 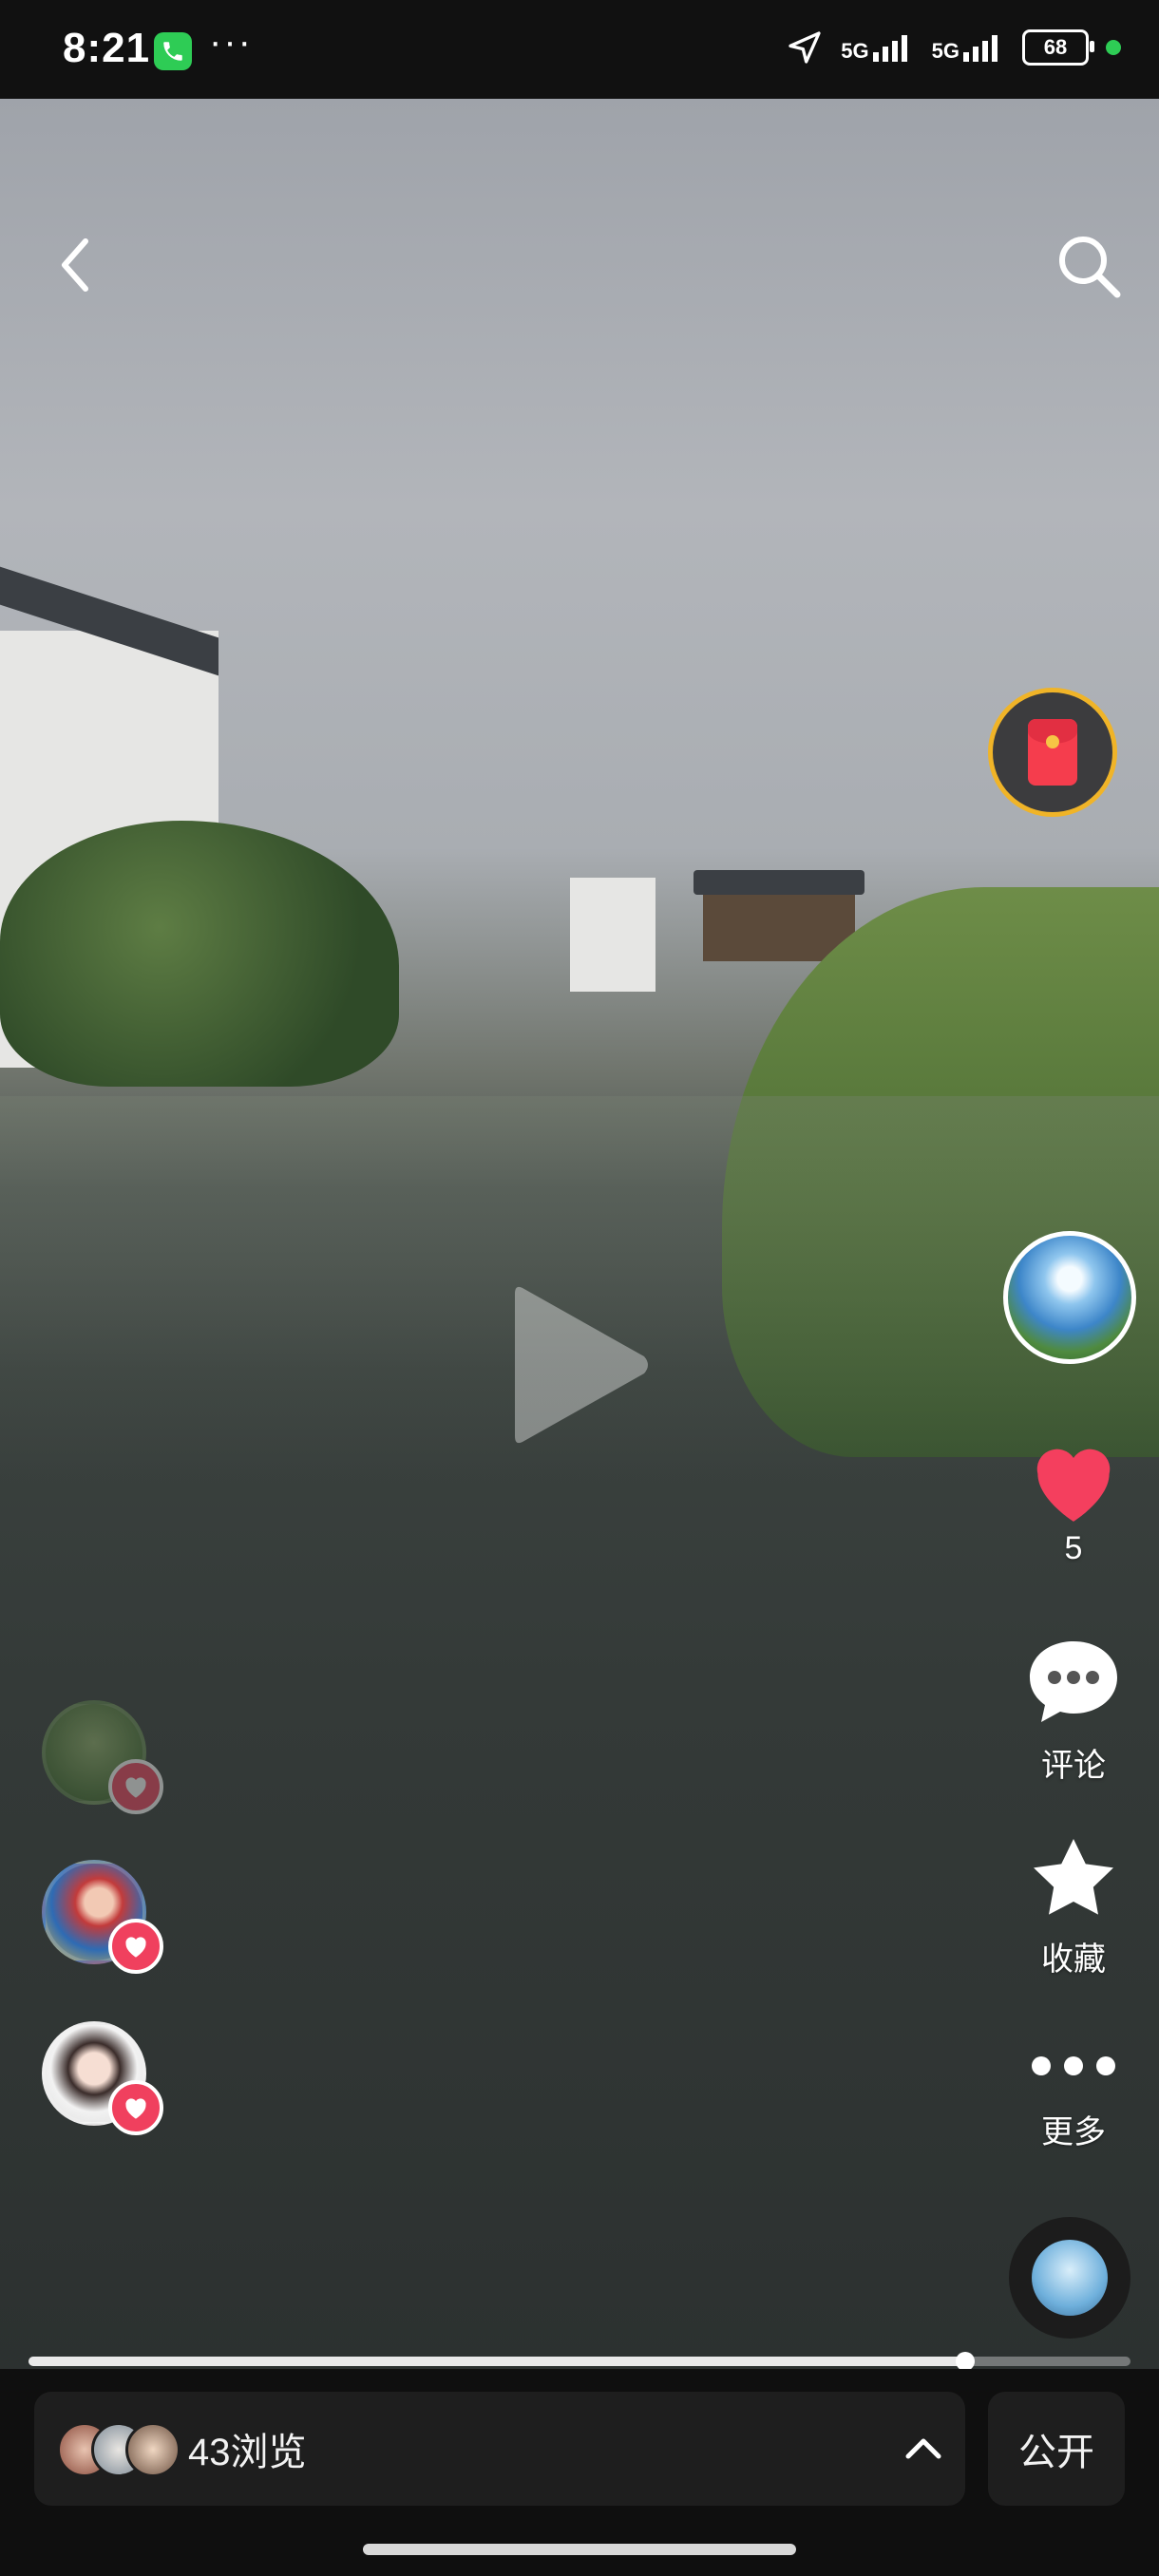 What do you see at coordinates (1073, 1959) in the screenshot?
I see `favorite-label: 收藏` at bounding box center [1073, 1959].